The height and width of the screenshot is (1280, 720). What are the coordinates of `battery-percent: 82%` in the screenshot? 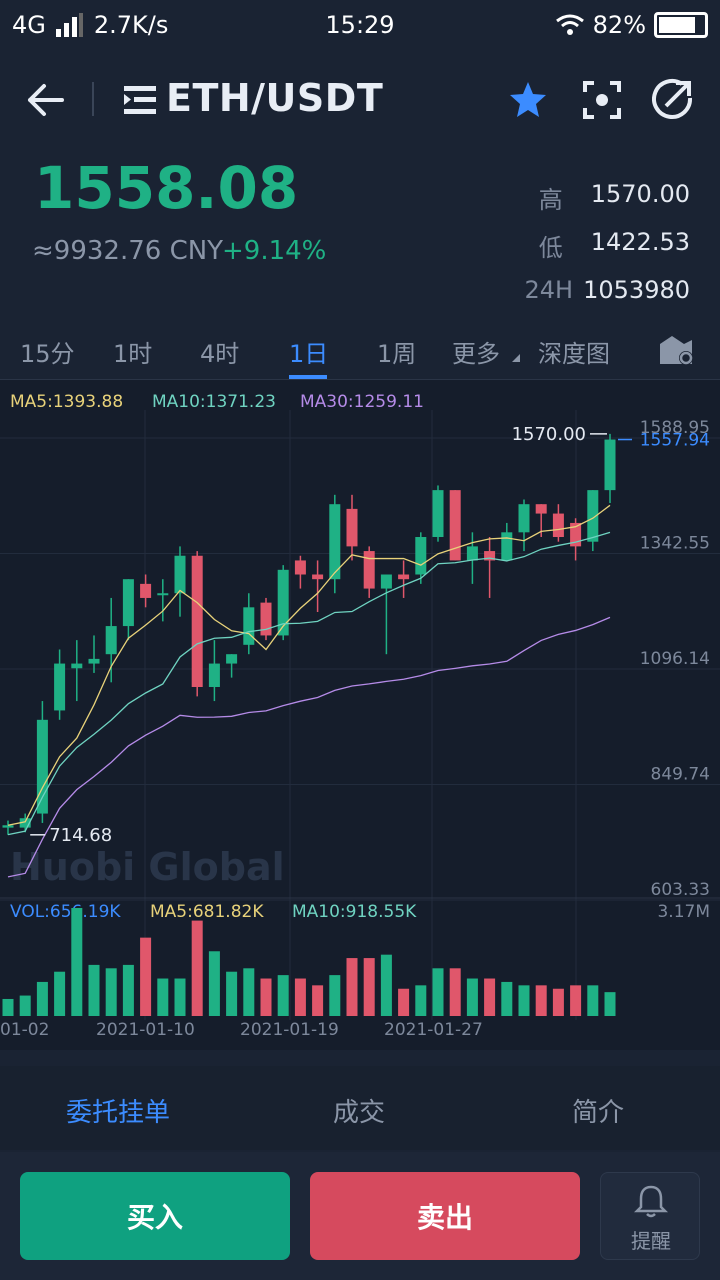 It's located at (619, 25).